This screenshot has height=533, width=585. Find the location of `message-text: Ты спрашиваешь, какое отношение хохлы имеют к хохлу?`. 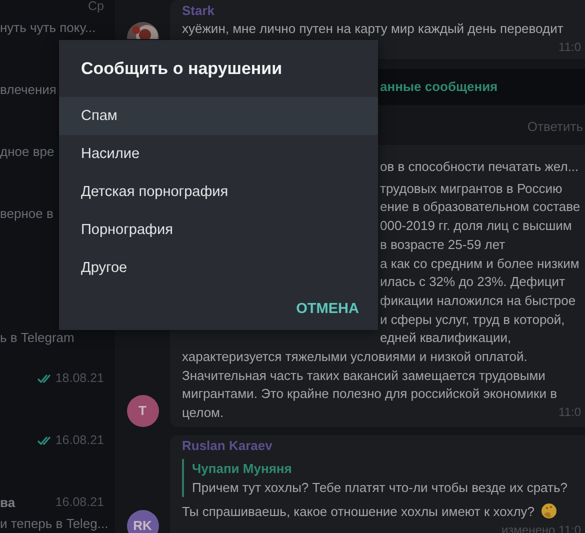

message-text: Ты спрашиваешь, какое отношение хохлы имеют к хохлу? is located at coordinates (358, 511).